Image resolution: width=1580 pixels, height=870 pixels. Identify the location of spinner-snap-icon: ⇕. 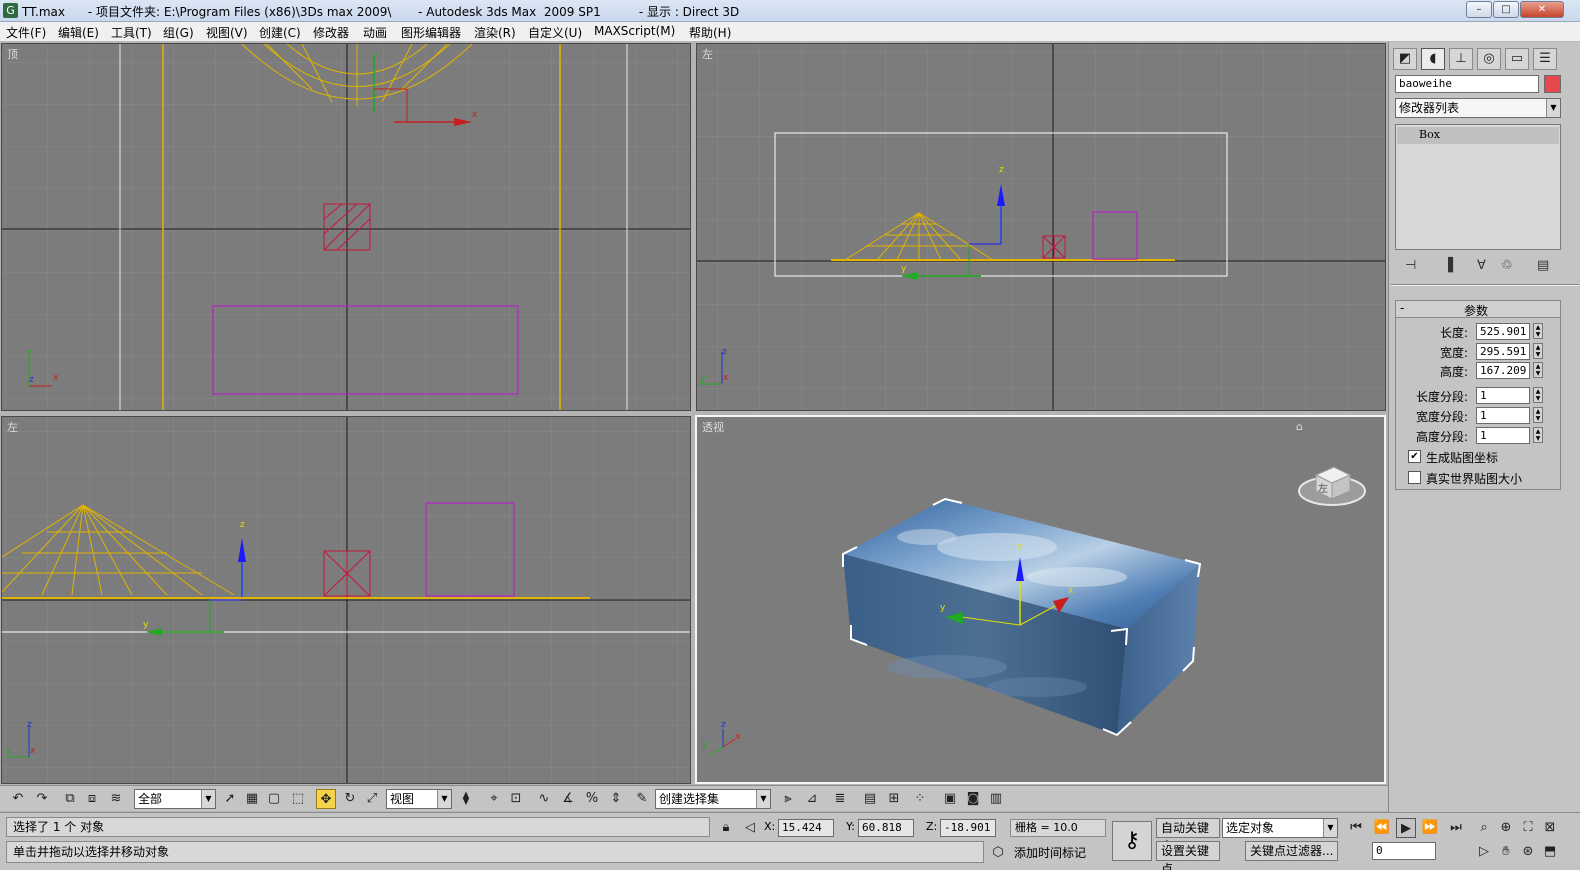
(616, 799).